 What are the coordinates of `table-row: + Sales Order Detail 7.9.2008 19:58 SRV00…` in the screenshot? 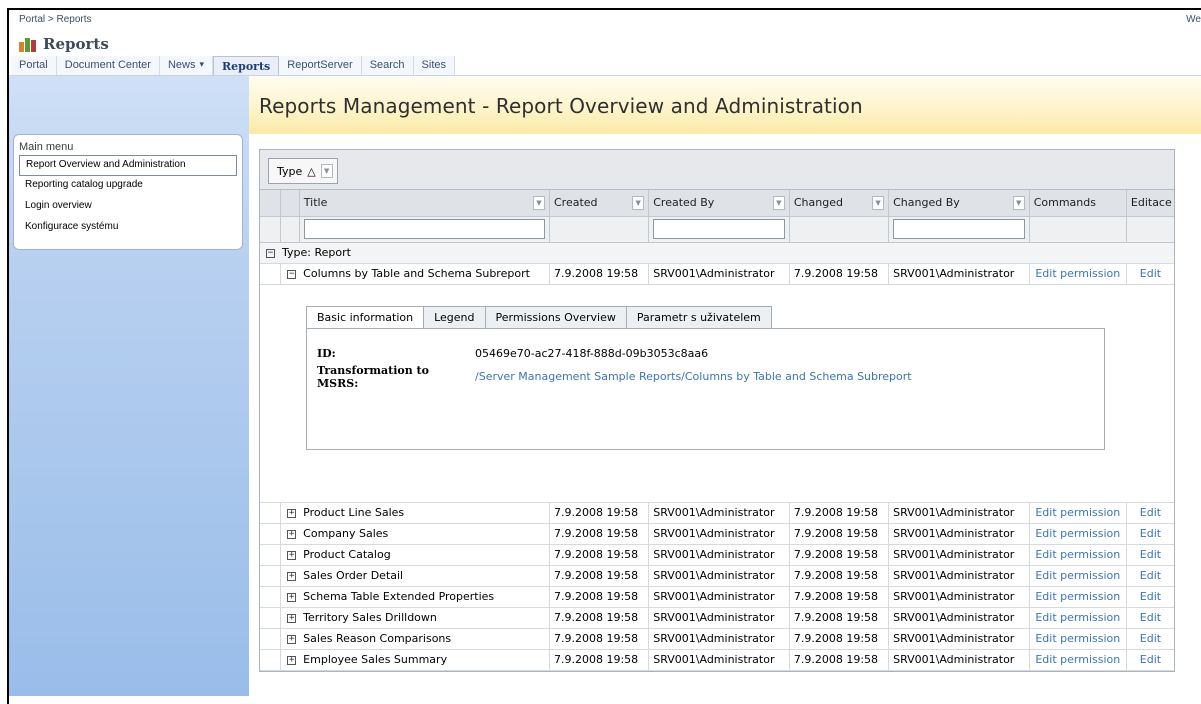 It's located at (717, 576).